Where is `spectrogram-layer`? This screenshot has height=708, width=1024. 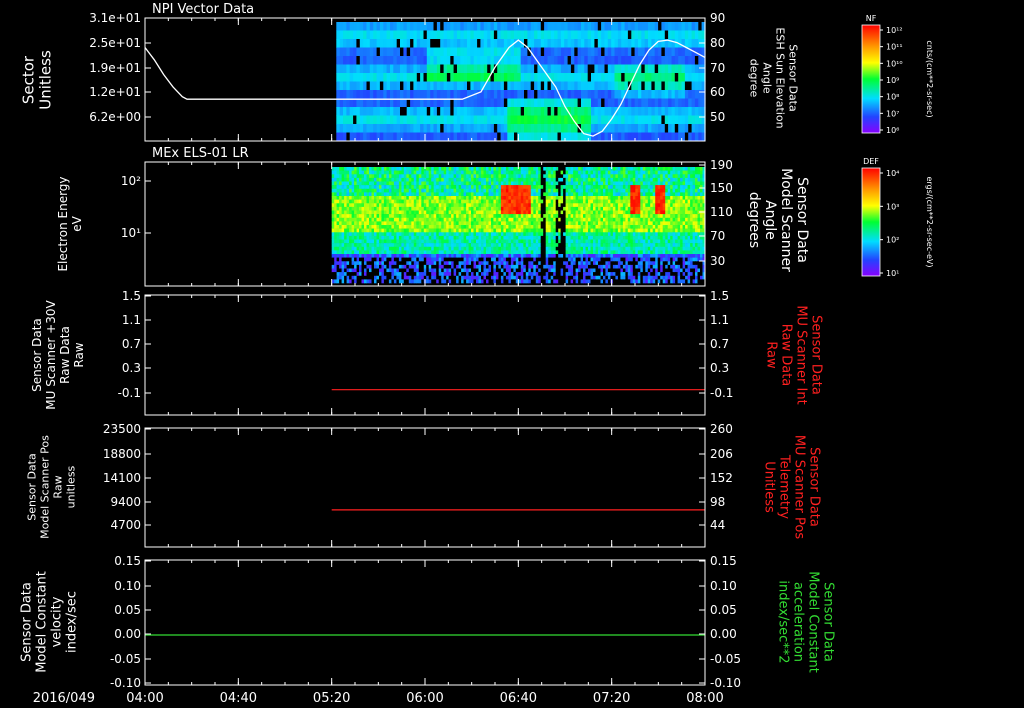 spectrogram-layer is located at coordinates (518, 153).